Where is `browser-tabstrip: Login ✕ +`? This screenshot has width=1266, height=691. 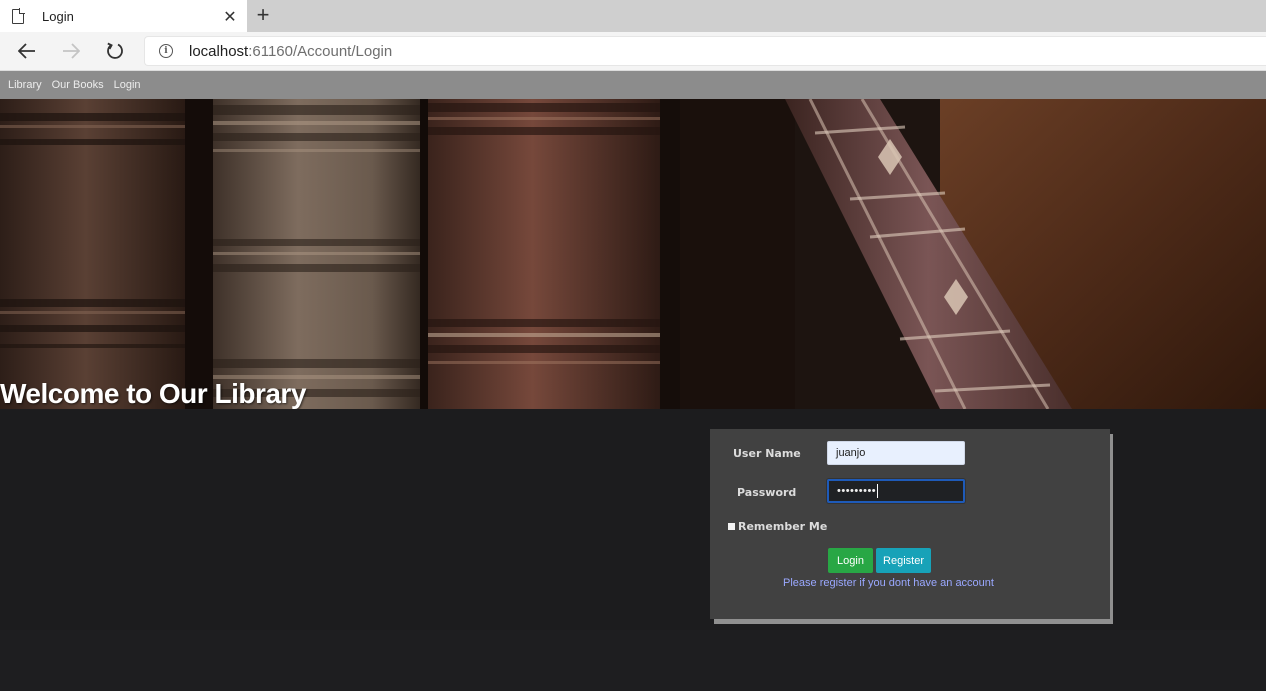
browser-tabstrip: Login ✕ + is located at coordinates (633, 16).